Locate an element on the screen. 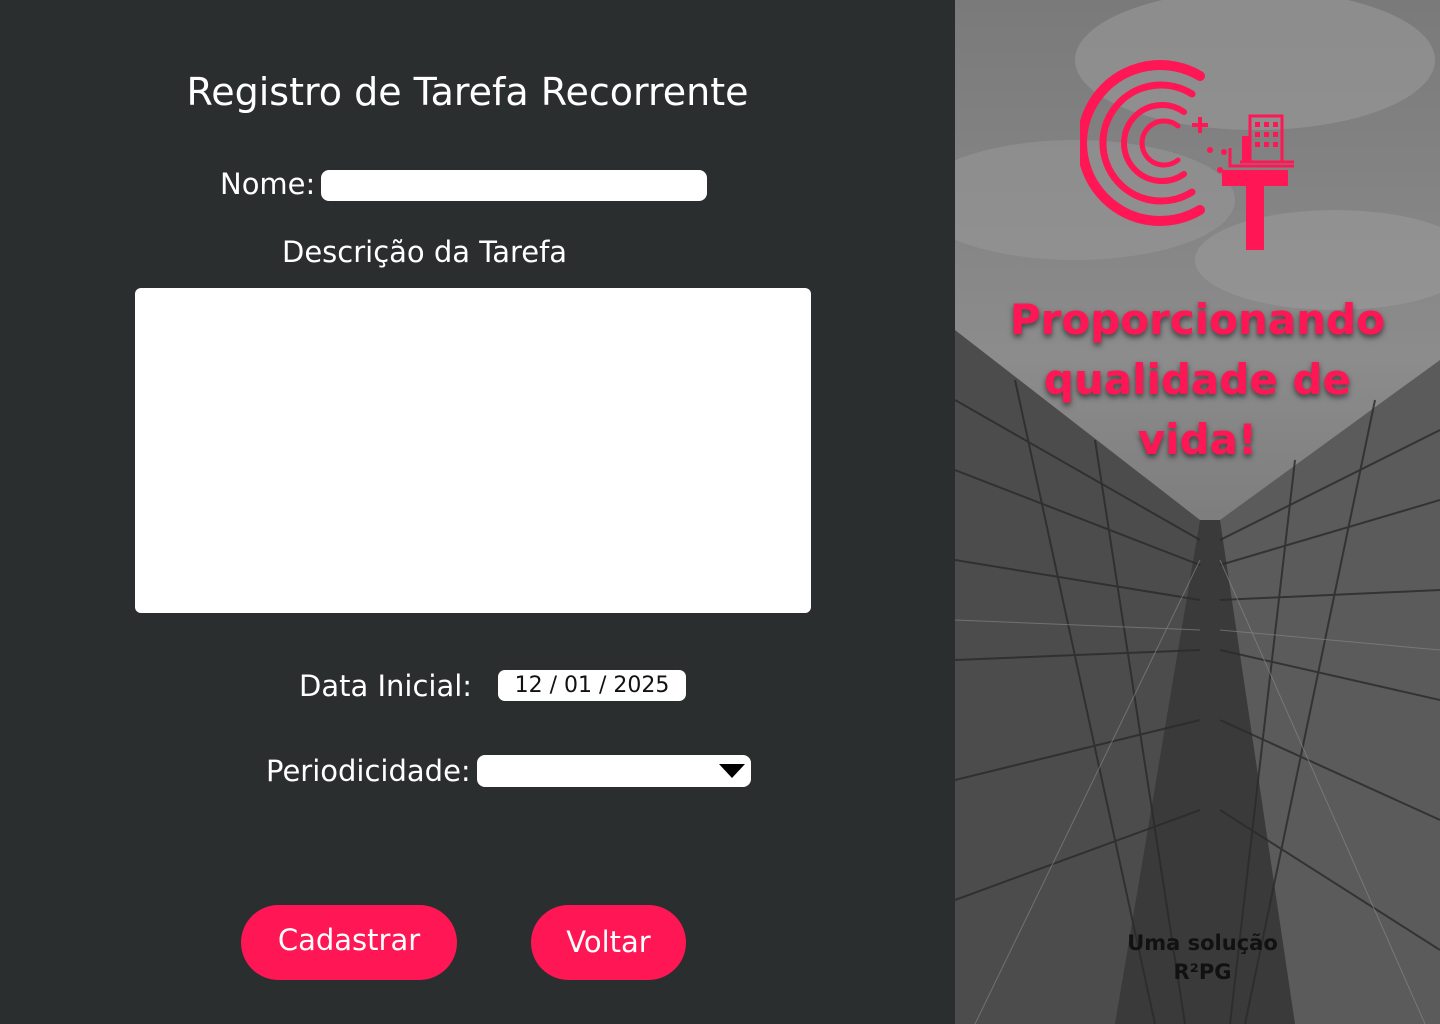 The height and width of the screenshot is (1024, 1440). chevron-down-icon is located at coordinates (732, 771).